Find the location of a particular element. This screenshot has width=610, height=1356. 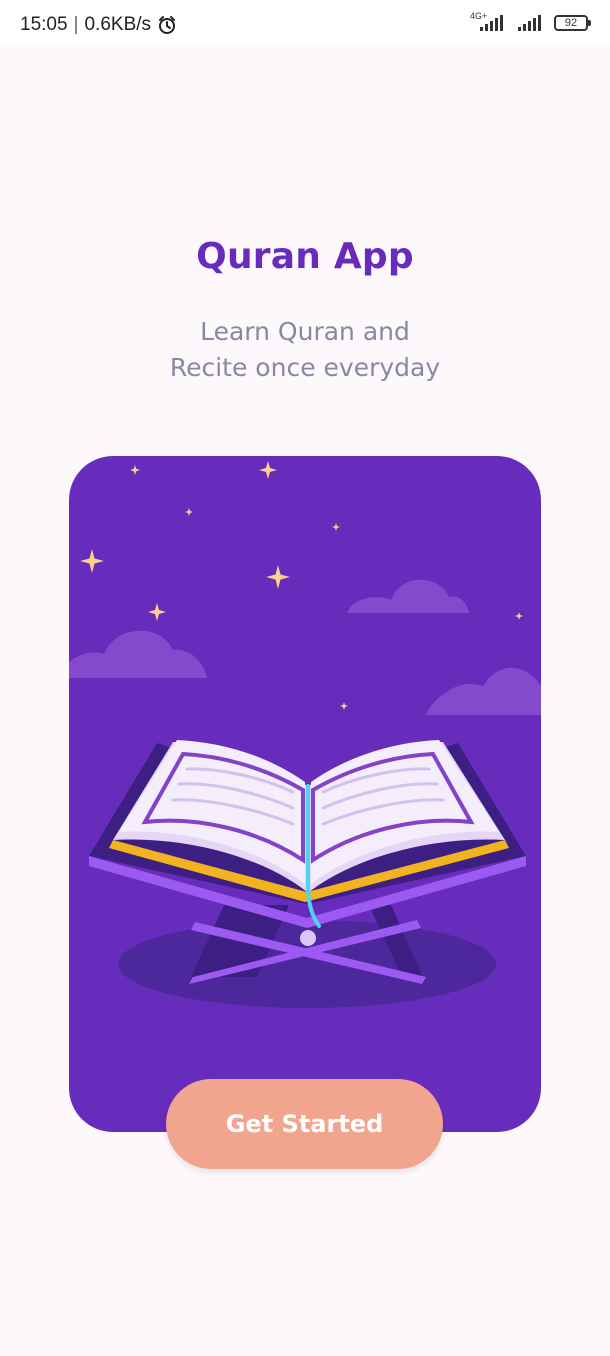

subtitle-line-2: Recite once everyday is located at coordinates (305, 367).